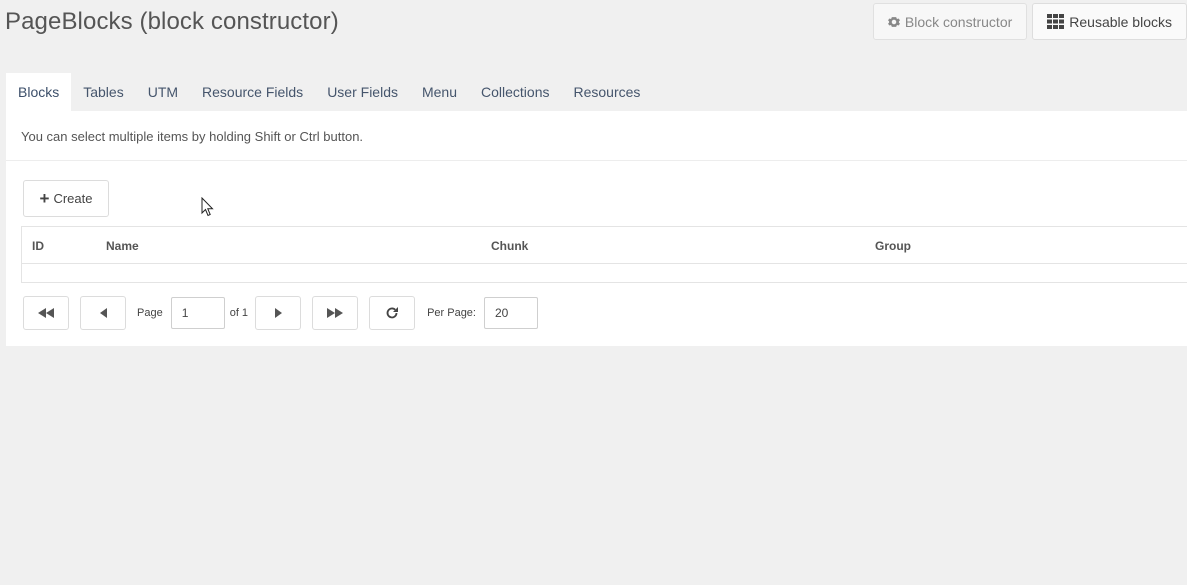  Describe the element at coordinates (451, 312) in the screenshot. I see `per-page-label: Per Page:` at that location.